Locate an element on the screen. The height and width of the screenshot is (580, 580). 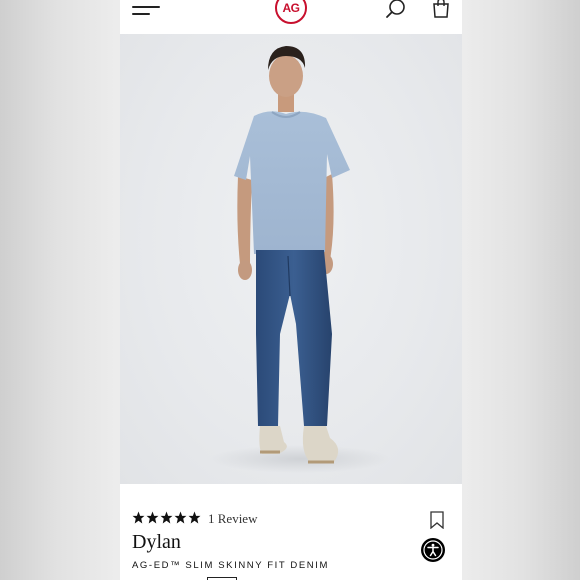
site-header: AG is located at coordinates (291, 17).